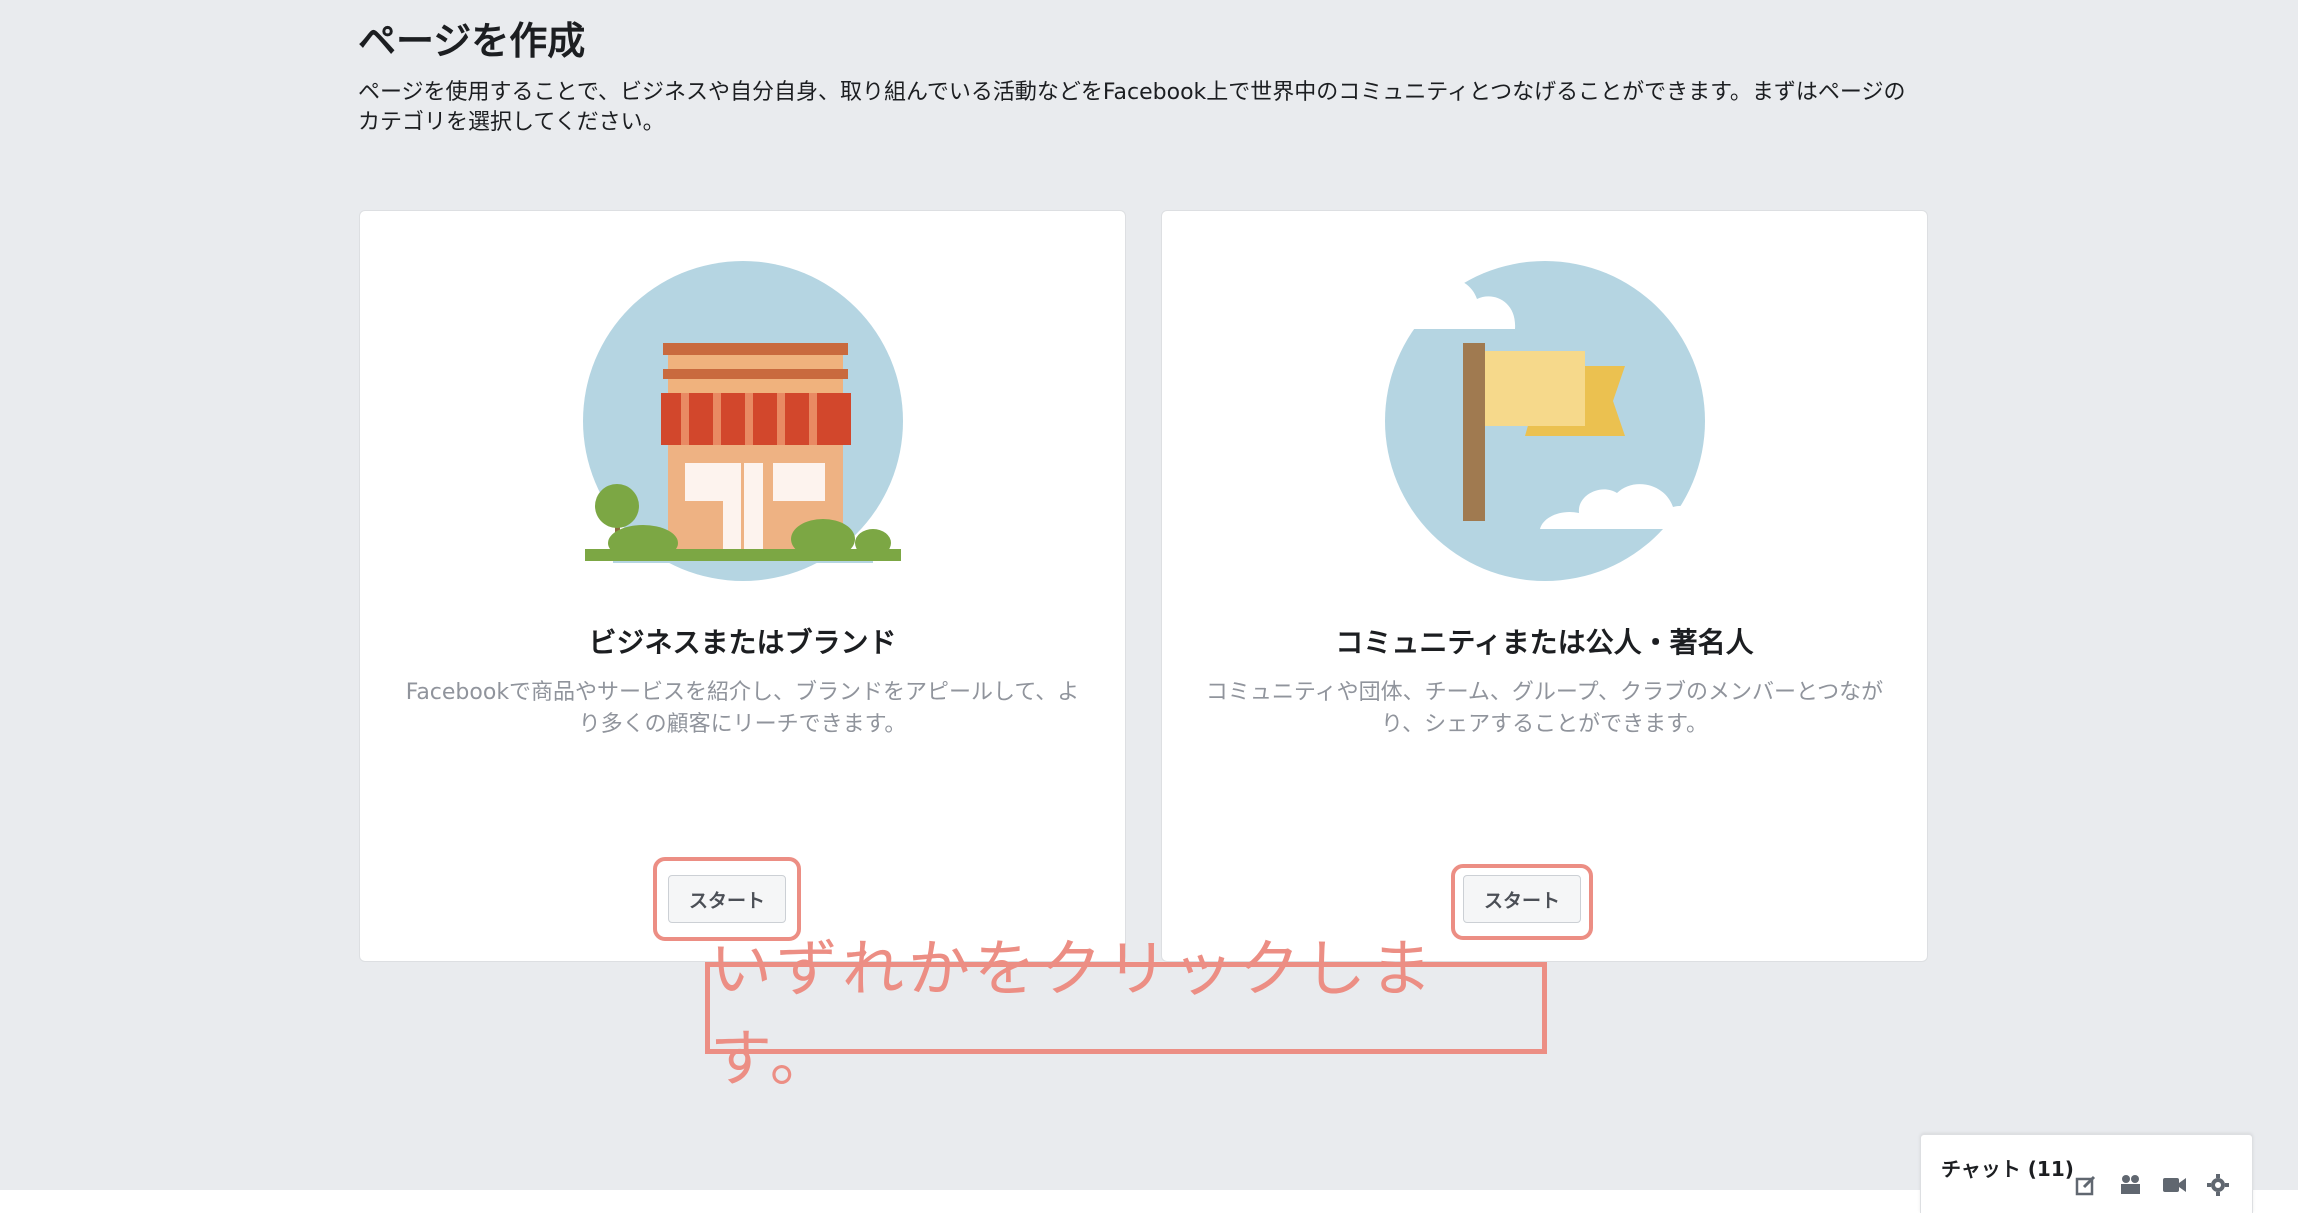 Image resolution: width=2298 pixels, height=1213 pixels. Describe the element at coordinates (2152, 1186) in the screenshot. I see `chat-icons` at that location.